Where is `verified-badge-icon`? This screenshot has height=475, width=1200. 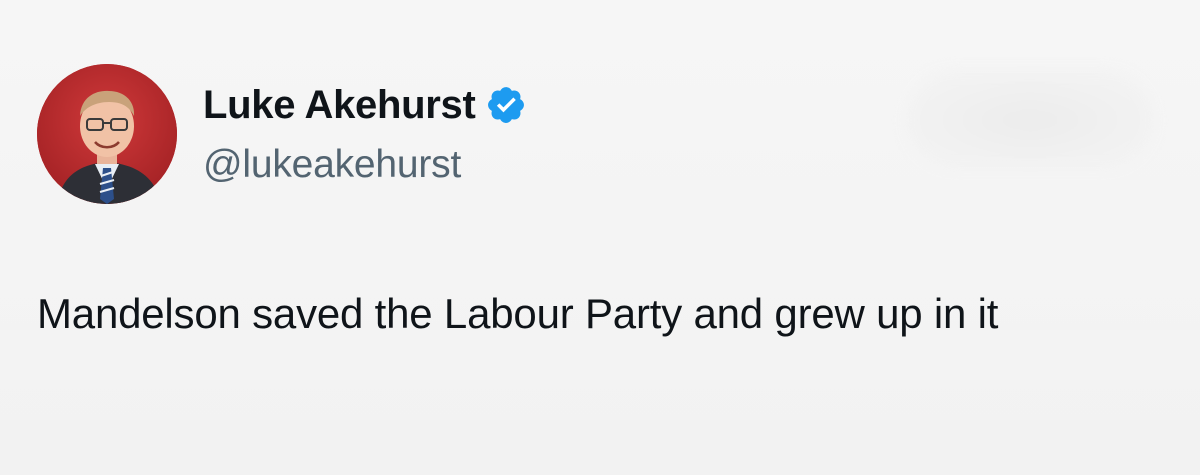 verified-badge-icon is located at coordinates (506, 105).